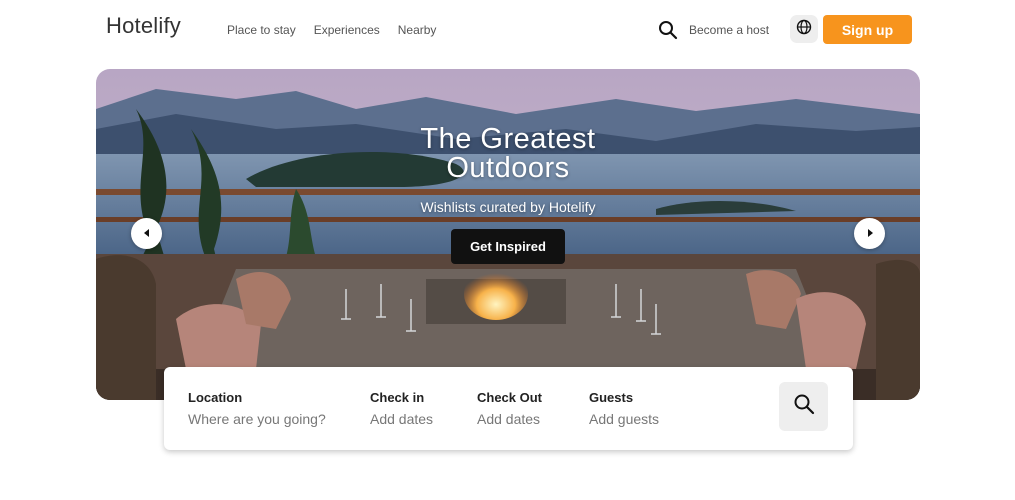  What do you see at coordinates (417, 30) in the screenshot?
I see `nav-nearby: Nearby` at bounding box center [417, 30].